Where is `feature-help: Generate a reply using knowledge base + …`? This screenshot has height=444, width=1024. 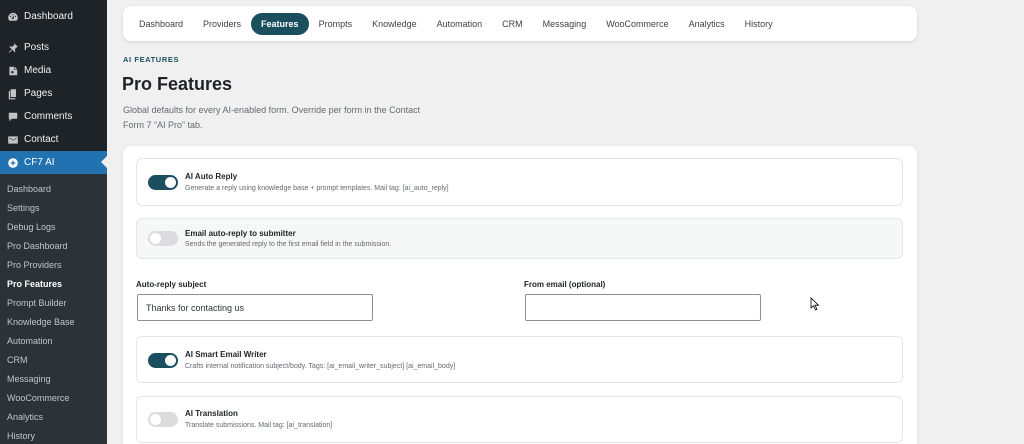 feature-help: Generate a reply using knowledge base + … is located at coordinates (317, 188).